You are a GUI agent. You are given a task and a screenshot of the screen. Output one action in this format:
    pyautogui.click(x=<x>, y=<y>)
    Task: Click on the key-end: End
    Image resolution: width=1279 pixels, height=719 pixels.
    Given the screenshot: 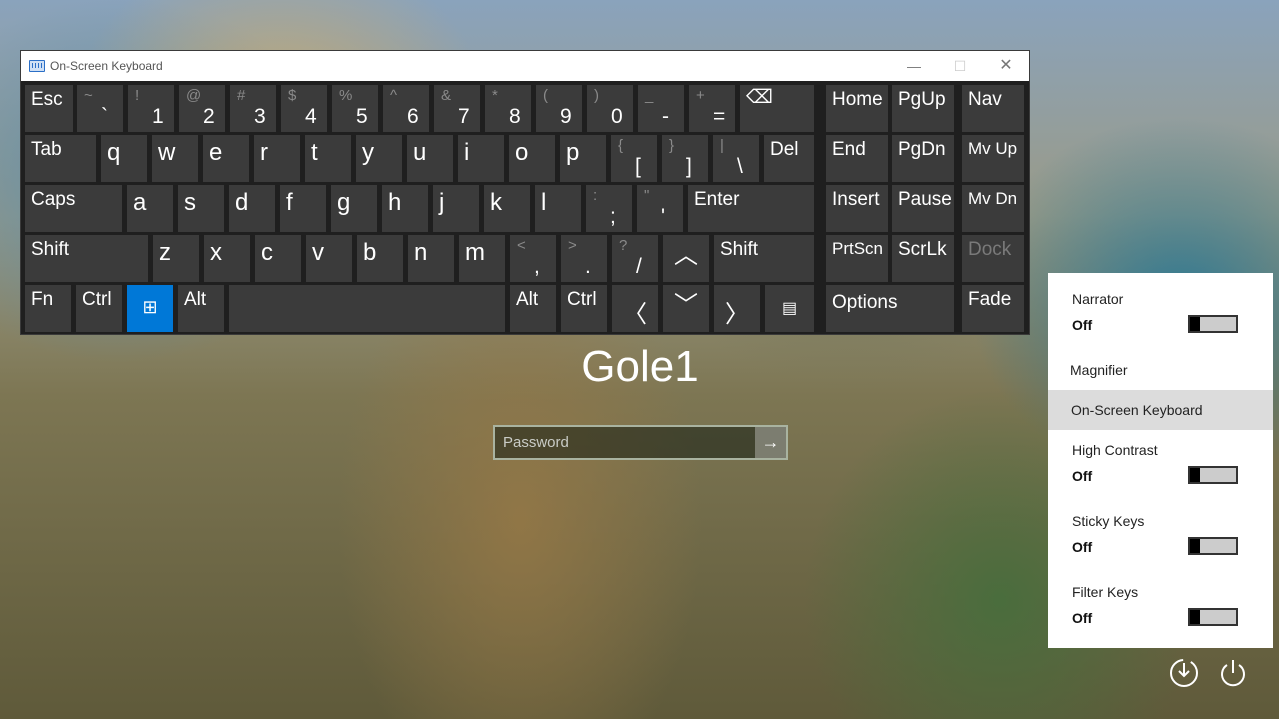 What is the action you would take?
    pyautogui.click(x=857, y=158)
    